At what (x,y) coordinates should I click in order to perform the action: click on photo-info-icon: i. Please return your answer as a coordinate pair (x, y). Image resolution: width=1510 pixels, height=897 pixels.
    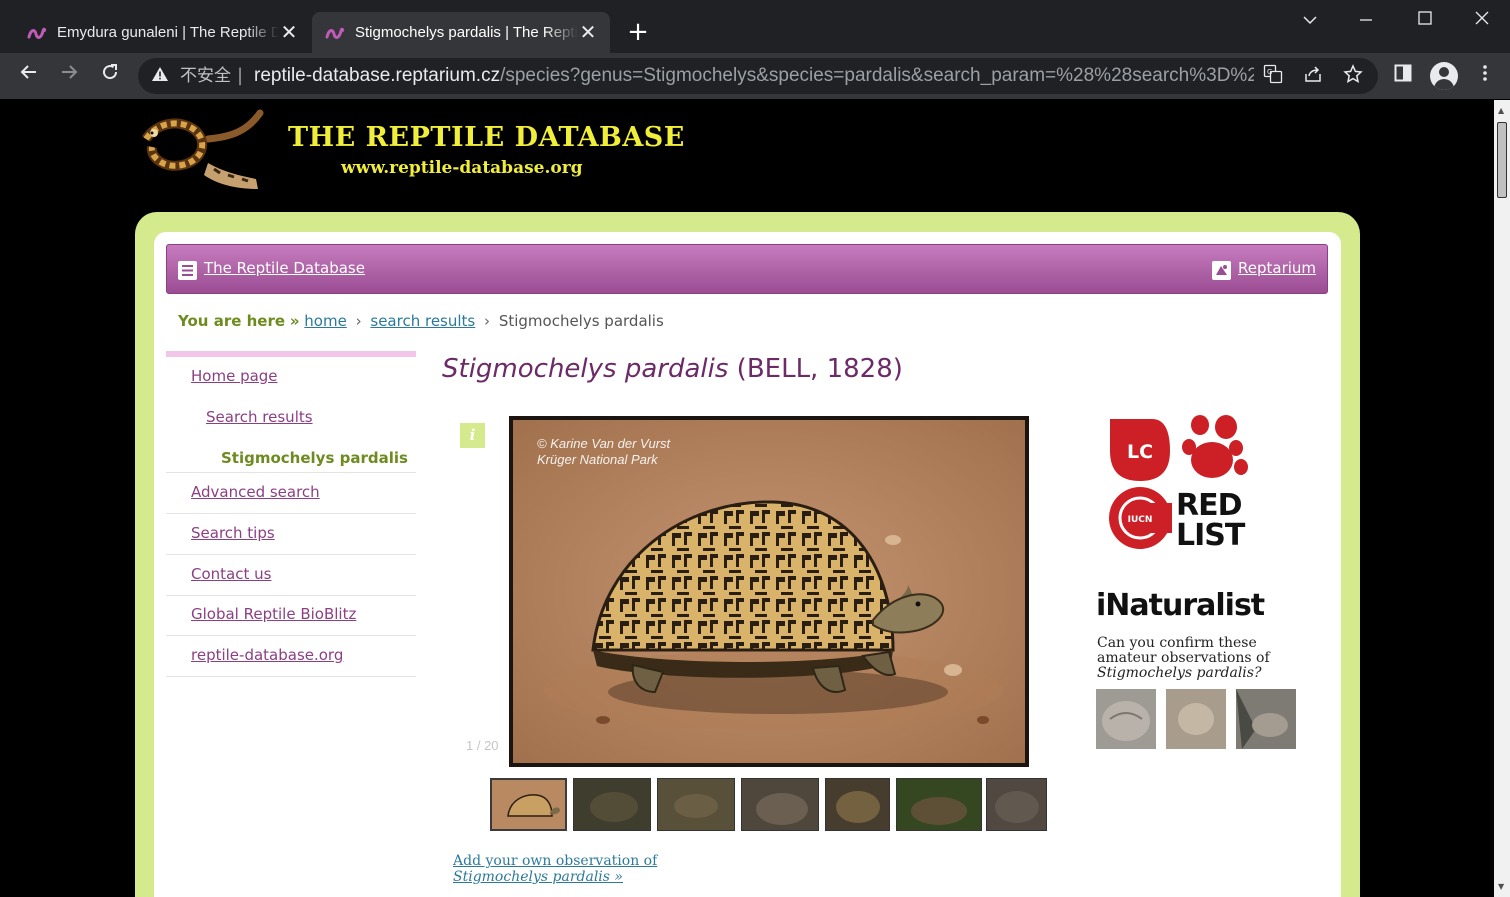
    Looking at the image, I should click on (472, 435).